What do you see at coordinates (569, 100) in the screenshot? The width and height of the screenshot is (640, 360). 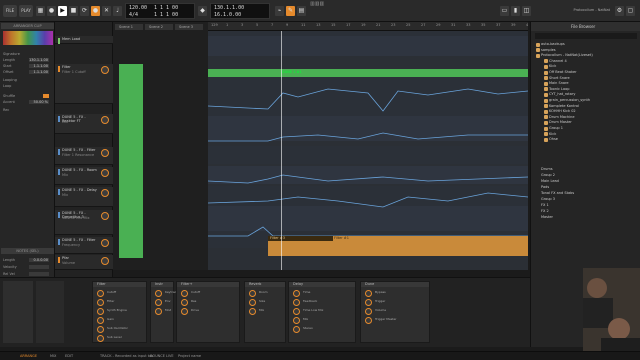 I see `browser-item: grain_percussion_synth` at bounding box center [569, 100].